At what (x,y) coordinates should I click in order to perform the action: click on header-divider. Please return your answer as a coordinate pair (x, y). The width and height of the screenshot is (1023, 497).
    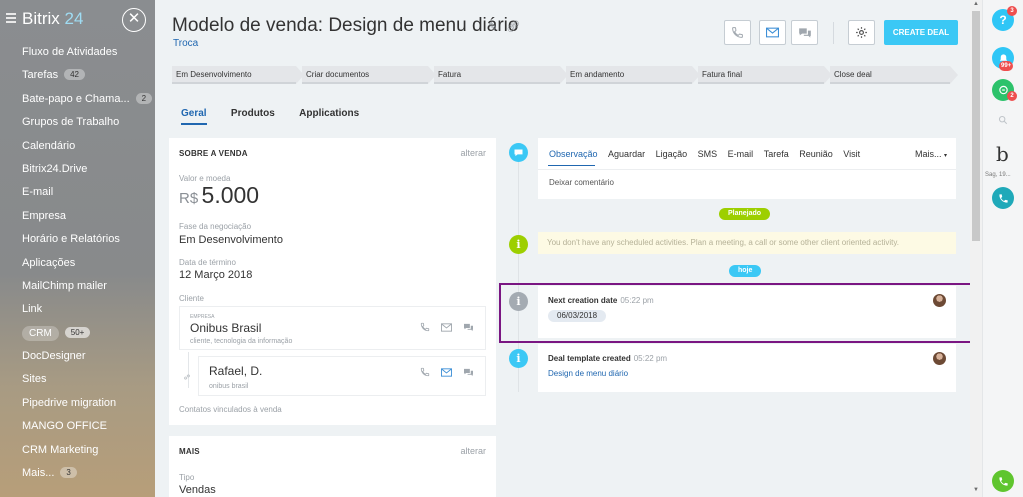
    Looking at the image, I should click on (833, 33).